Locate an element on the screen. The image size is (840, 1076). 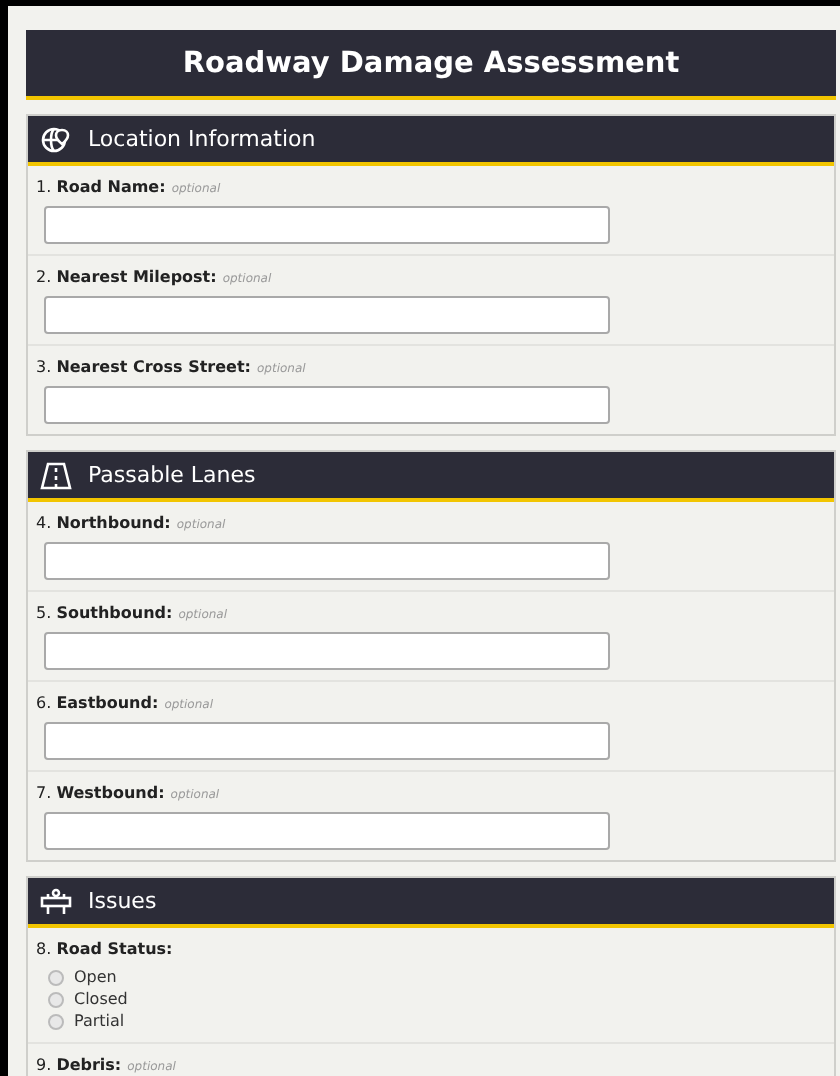
field-label: 8. Road Status: is located at coordinates (105, 949).